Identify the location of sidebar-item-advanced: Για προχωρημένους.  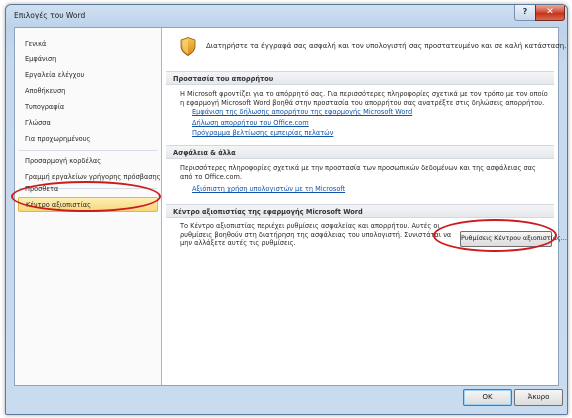
(88, 139).